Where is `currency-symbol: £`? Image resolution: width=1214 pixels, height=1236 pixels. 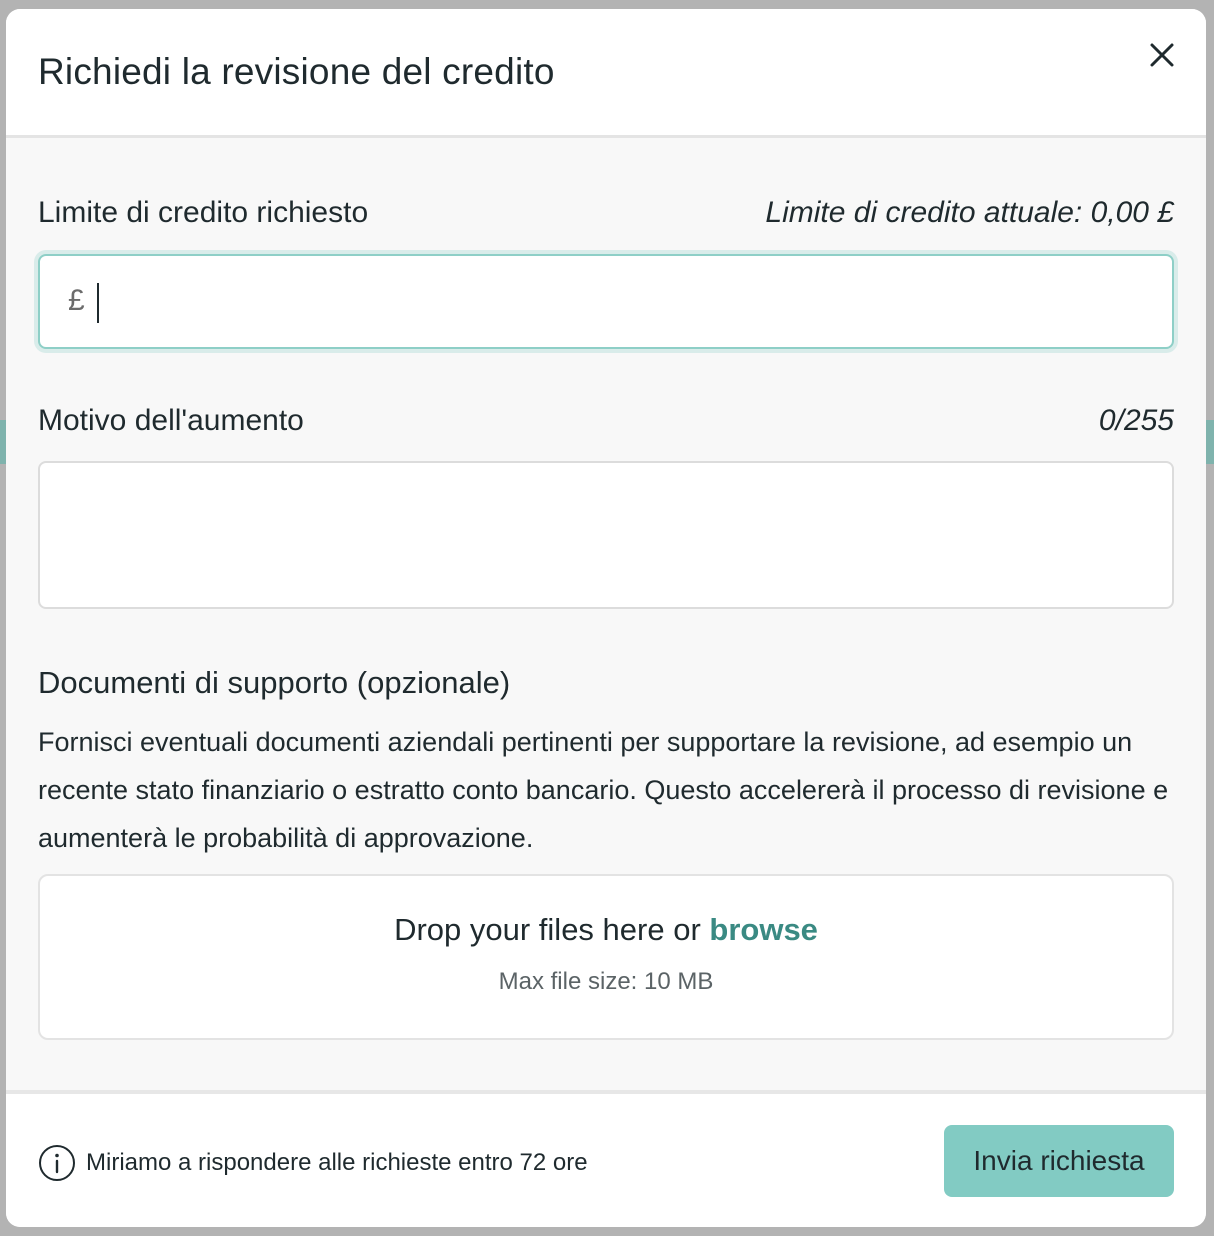 currency-symbol: £ is located at coordinates (76, 300).